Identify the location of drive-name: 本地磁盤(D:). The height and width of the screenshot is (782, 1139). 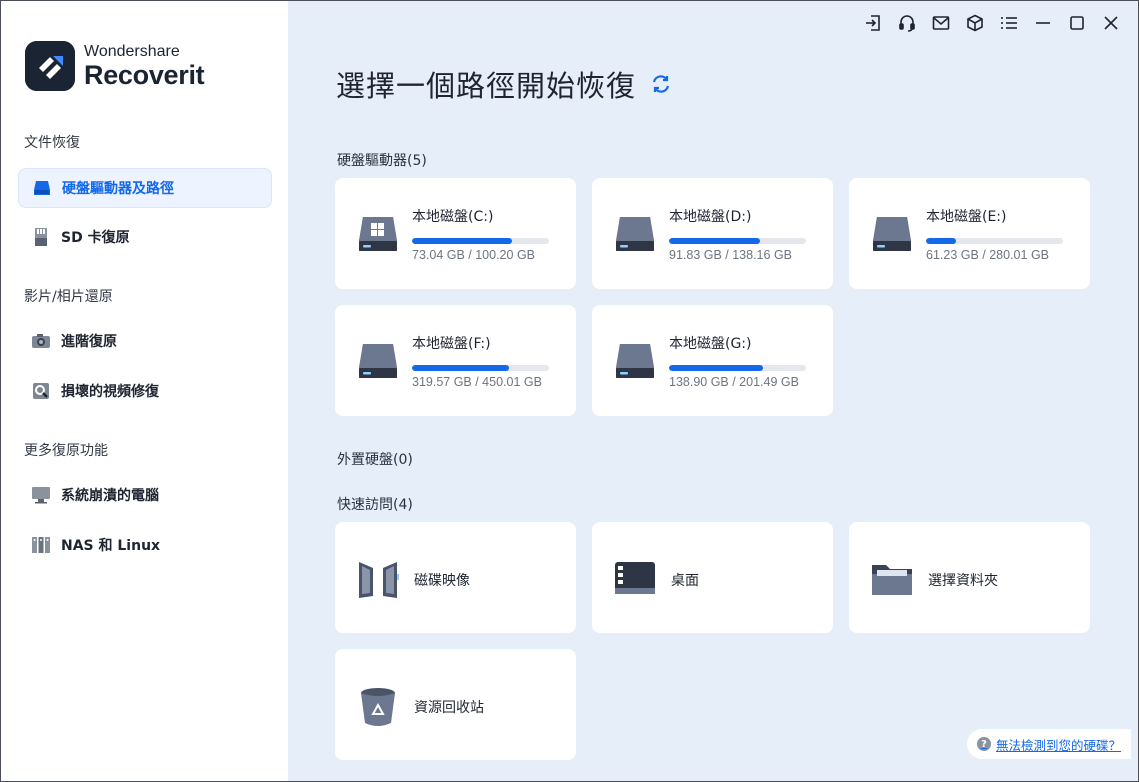
(710, 217).